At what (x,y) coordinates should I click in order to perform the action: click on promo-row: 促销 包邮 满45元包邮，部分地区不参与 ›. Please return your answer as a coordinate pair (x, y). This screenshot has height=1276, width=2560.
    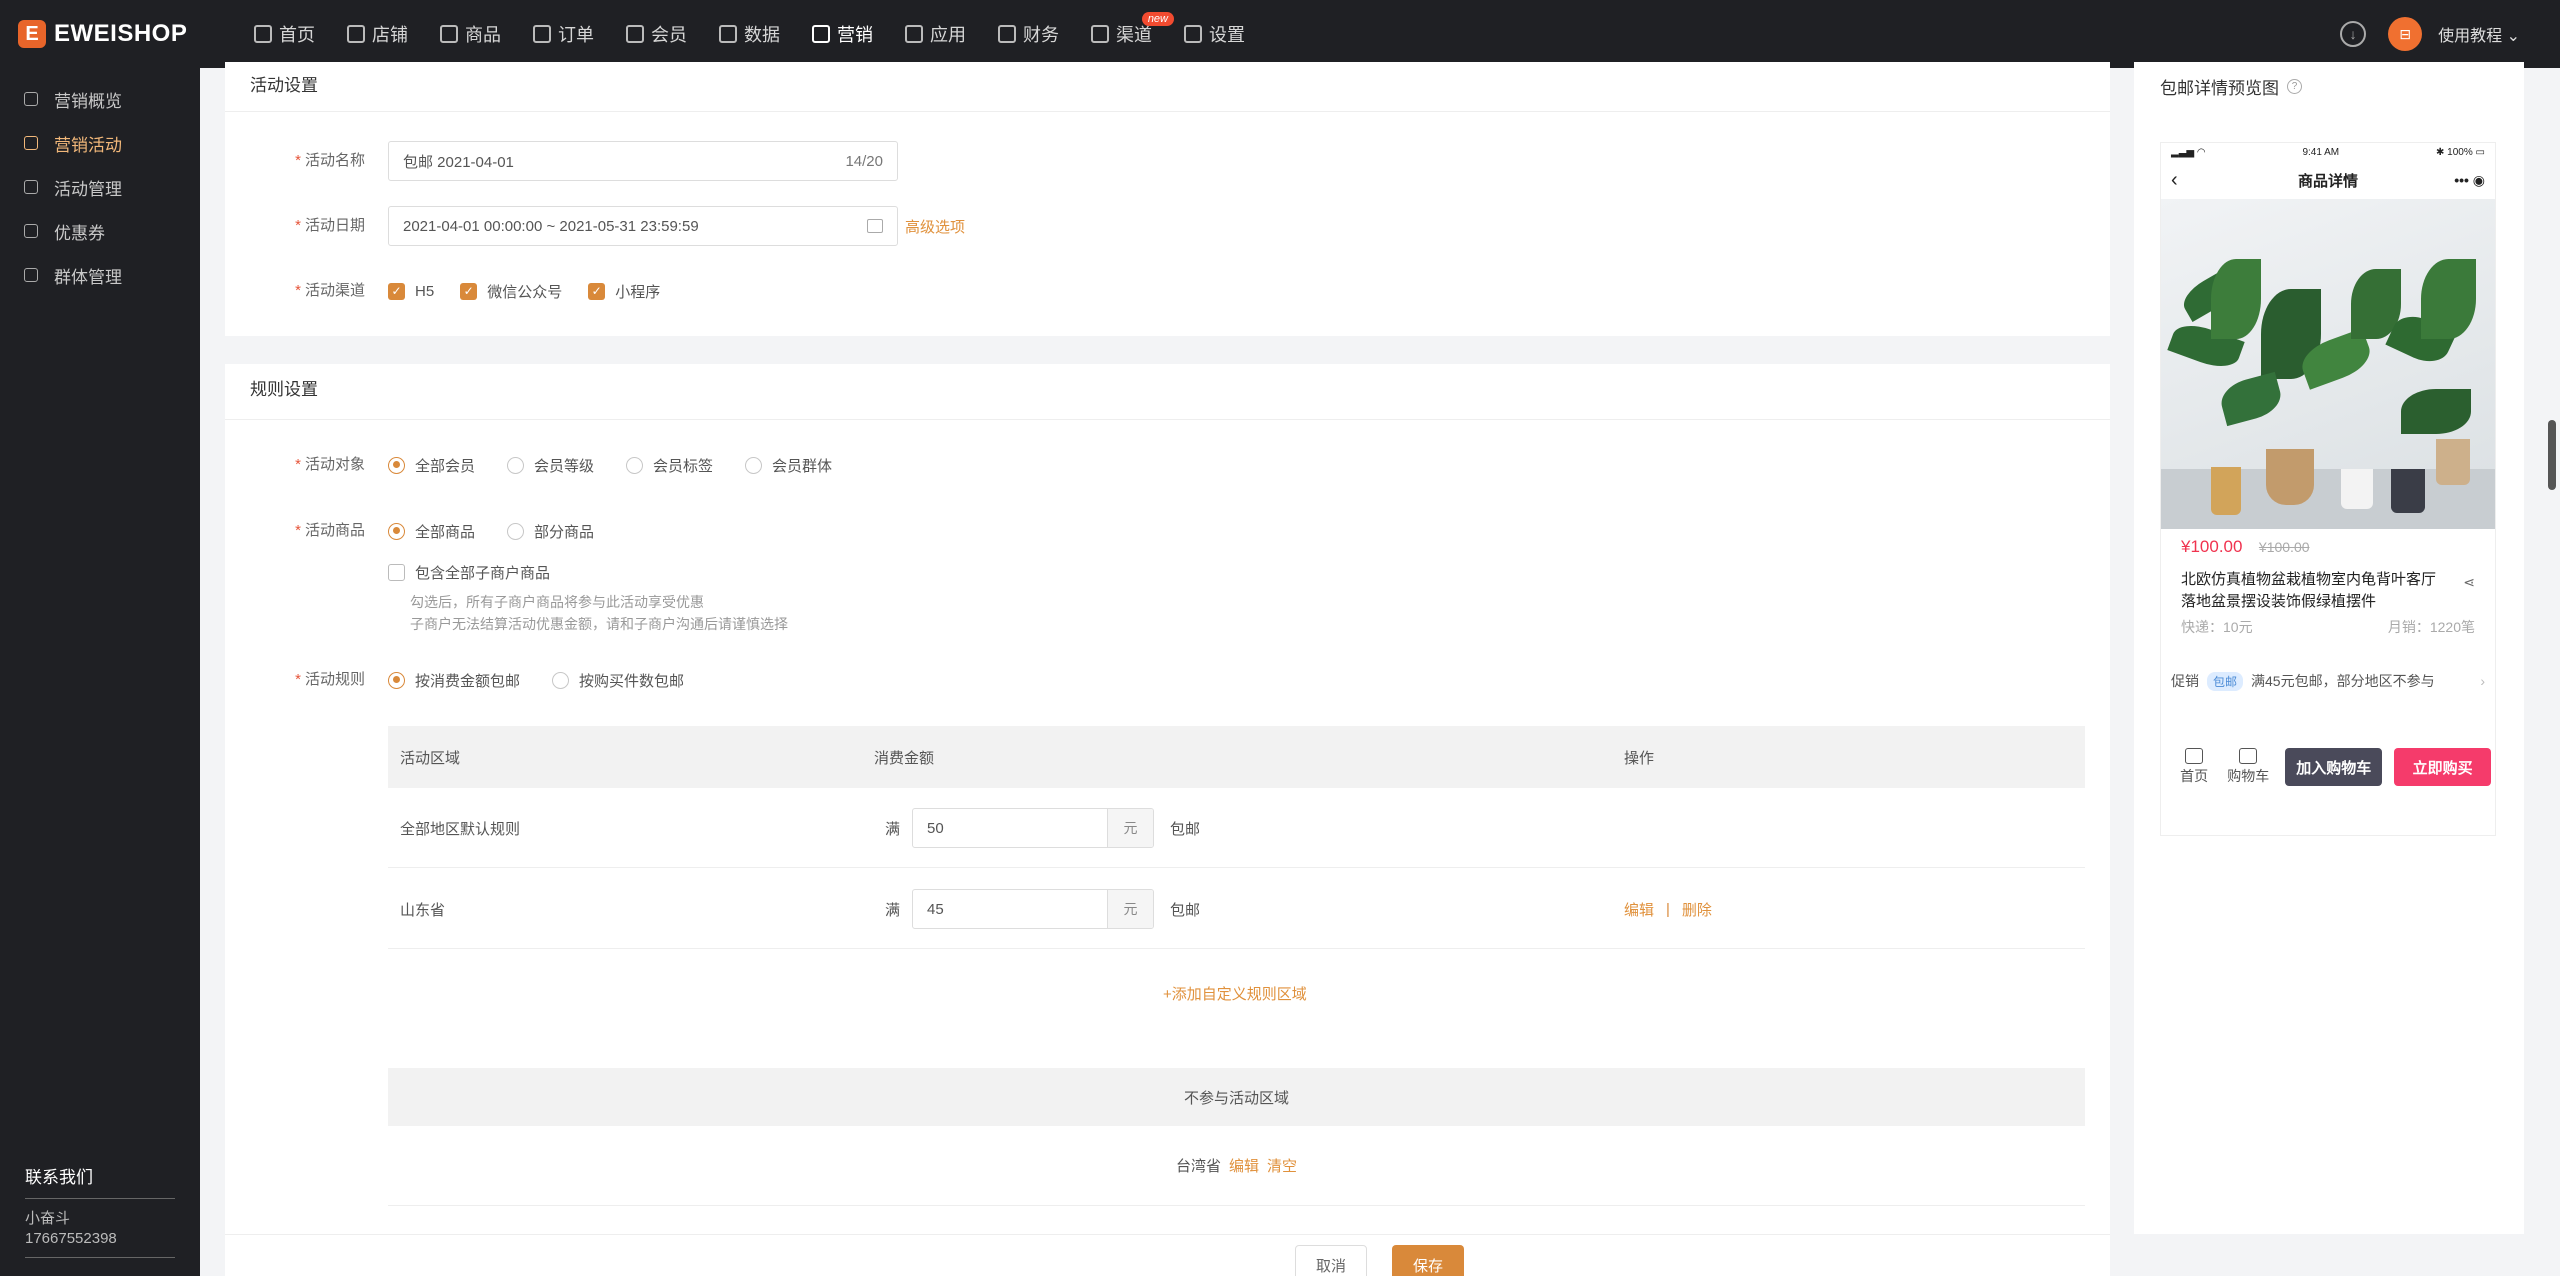
    Looking at the image, I should click on (2328, 681).